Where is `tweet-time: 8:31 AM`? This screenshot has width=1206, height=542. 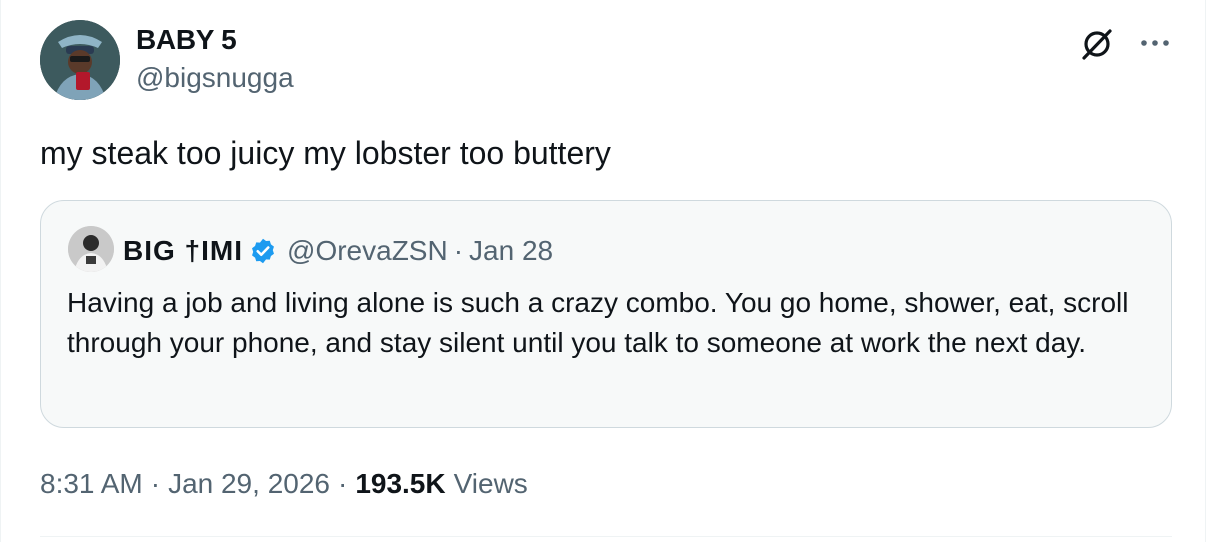 tweet-time: 8:31 AM is located at coordinates (91, 484).